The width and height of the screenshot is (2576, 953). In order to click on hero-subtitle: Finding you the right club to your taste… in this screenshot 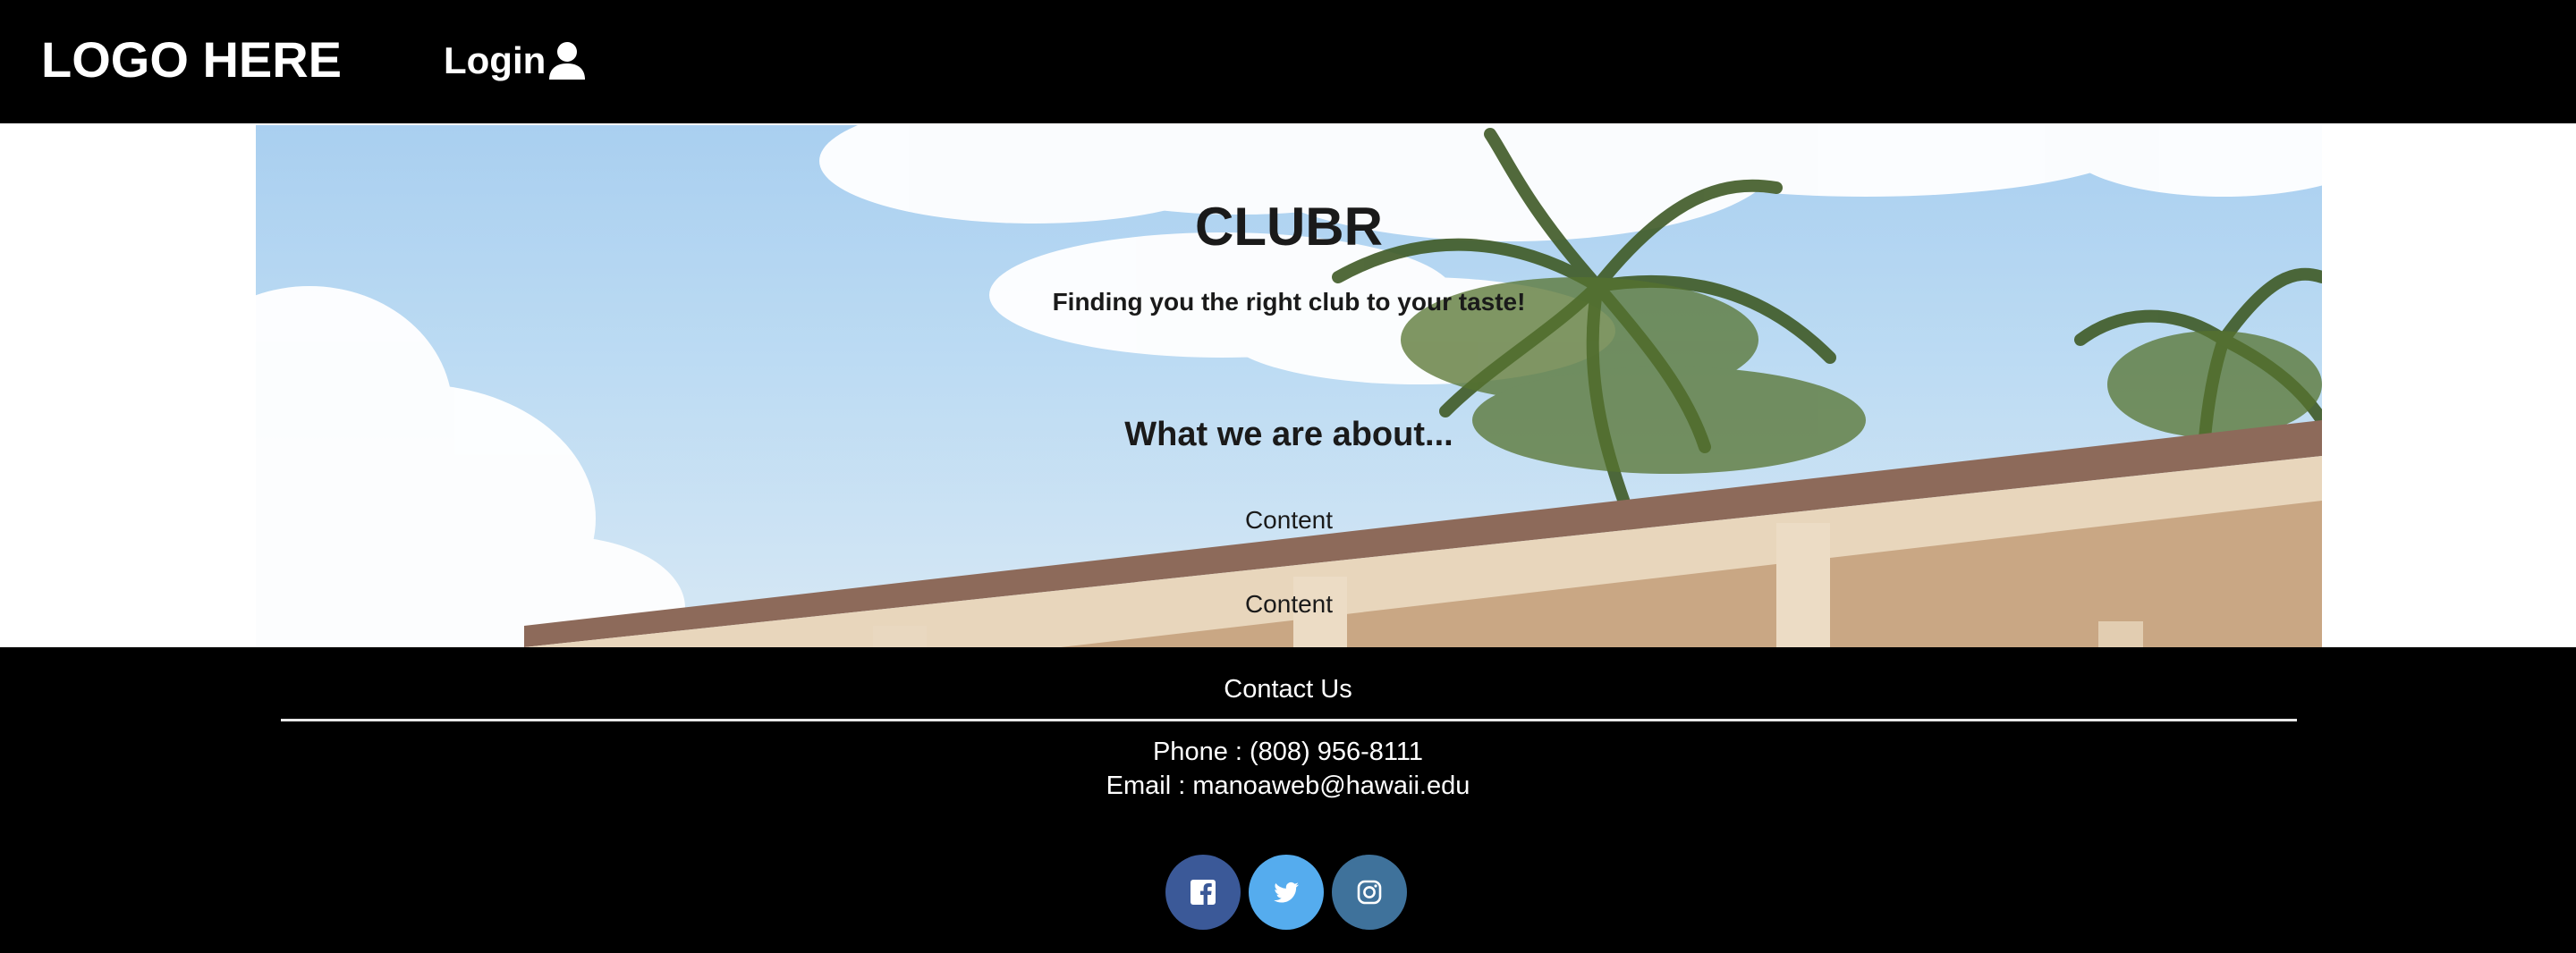, I will do `click(1289, 302)`.